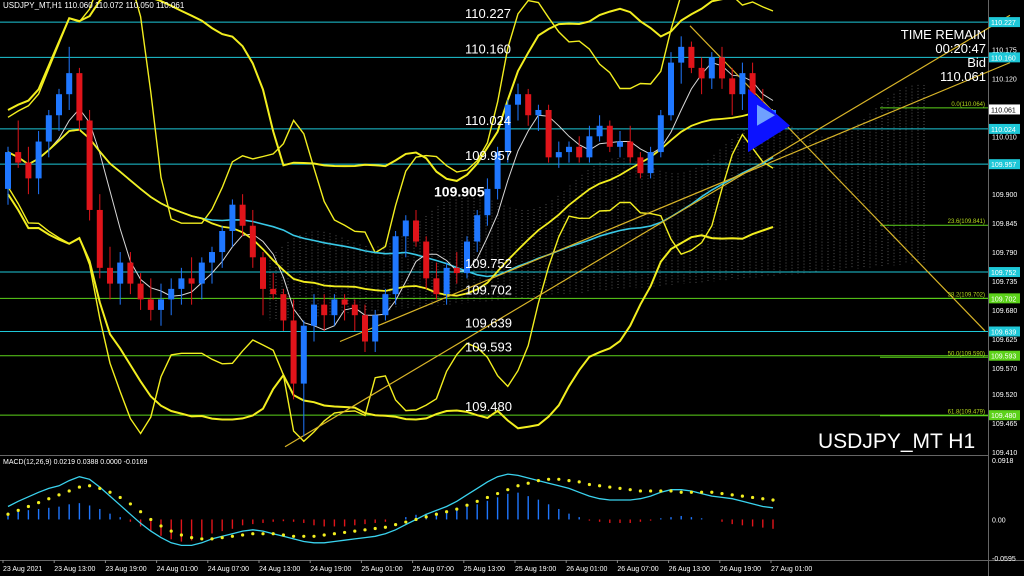 The height and width of the screenshot is (576, 1024). What do you see at coordinates (488, 347) in the screenshot?
I see `level-label-109.593: 109.593` at bounding box center [488, 347].